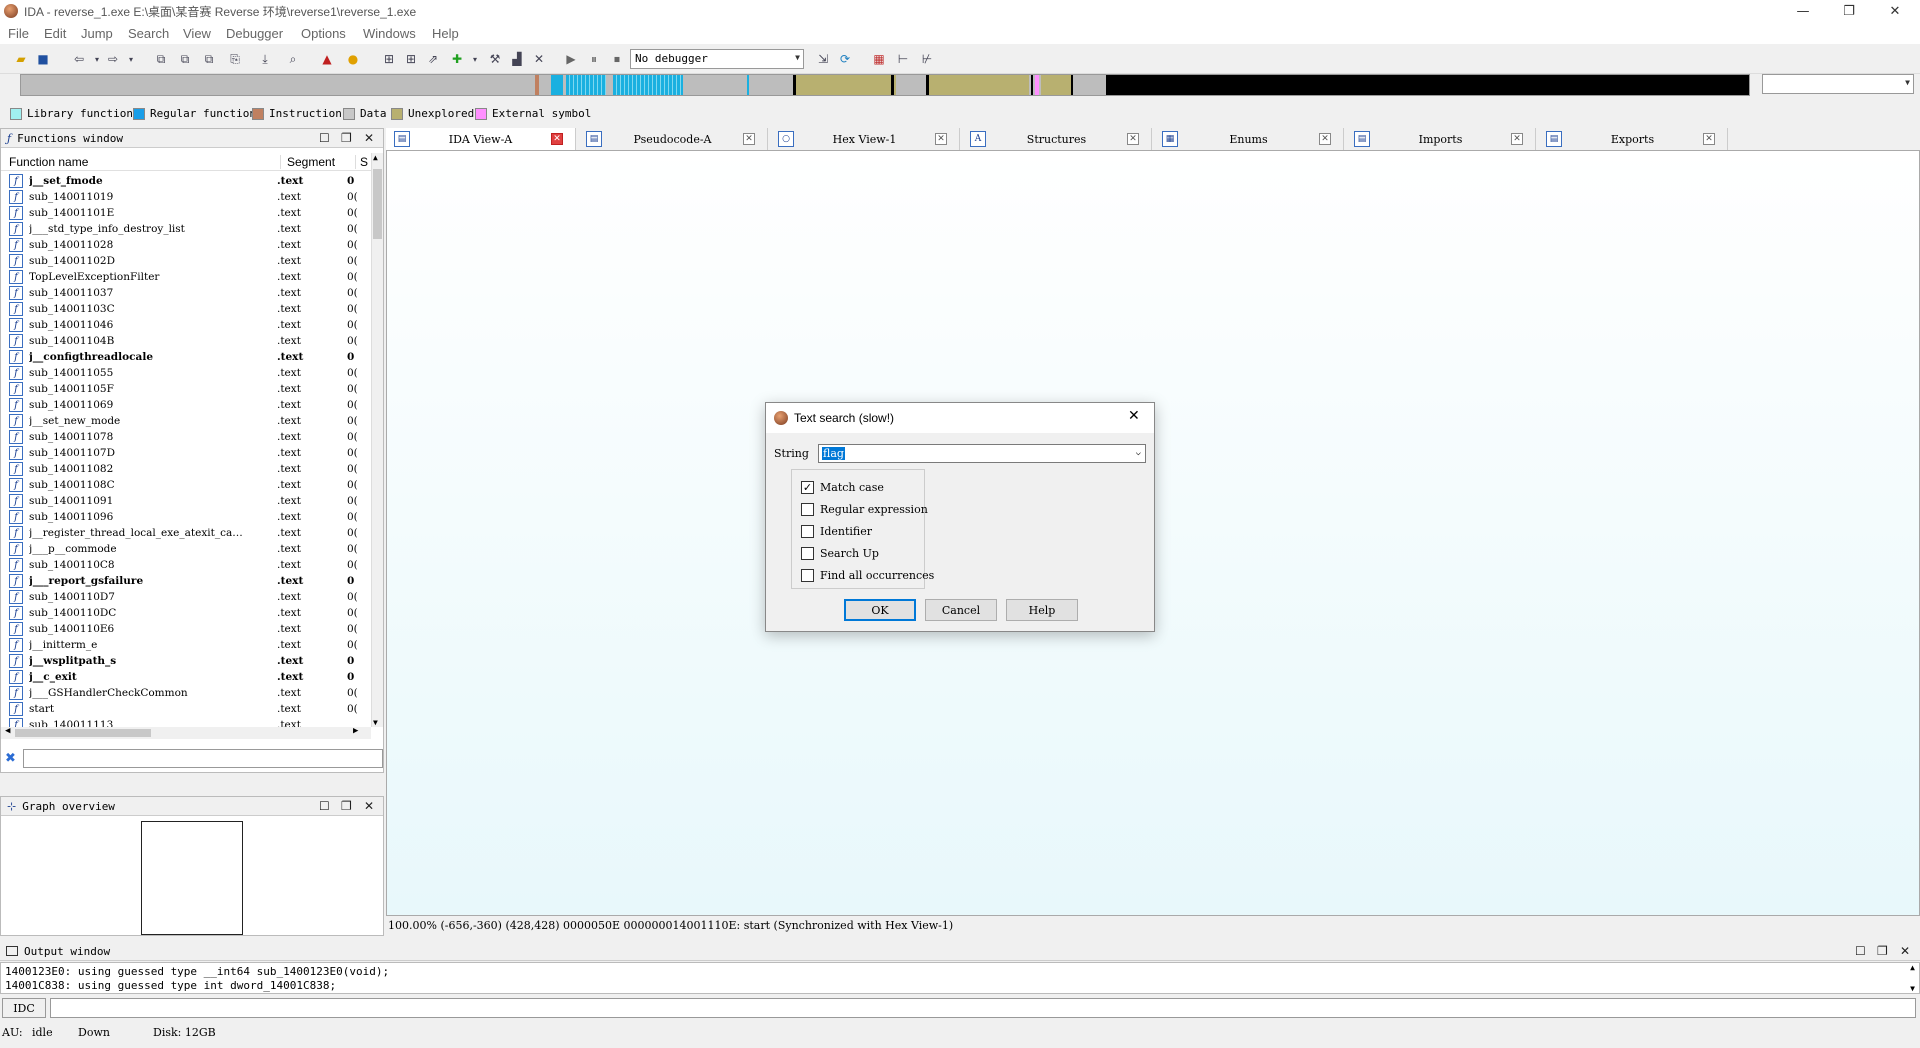  I want to click on string-input-value: flag, so click(833, 453).